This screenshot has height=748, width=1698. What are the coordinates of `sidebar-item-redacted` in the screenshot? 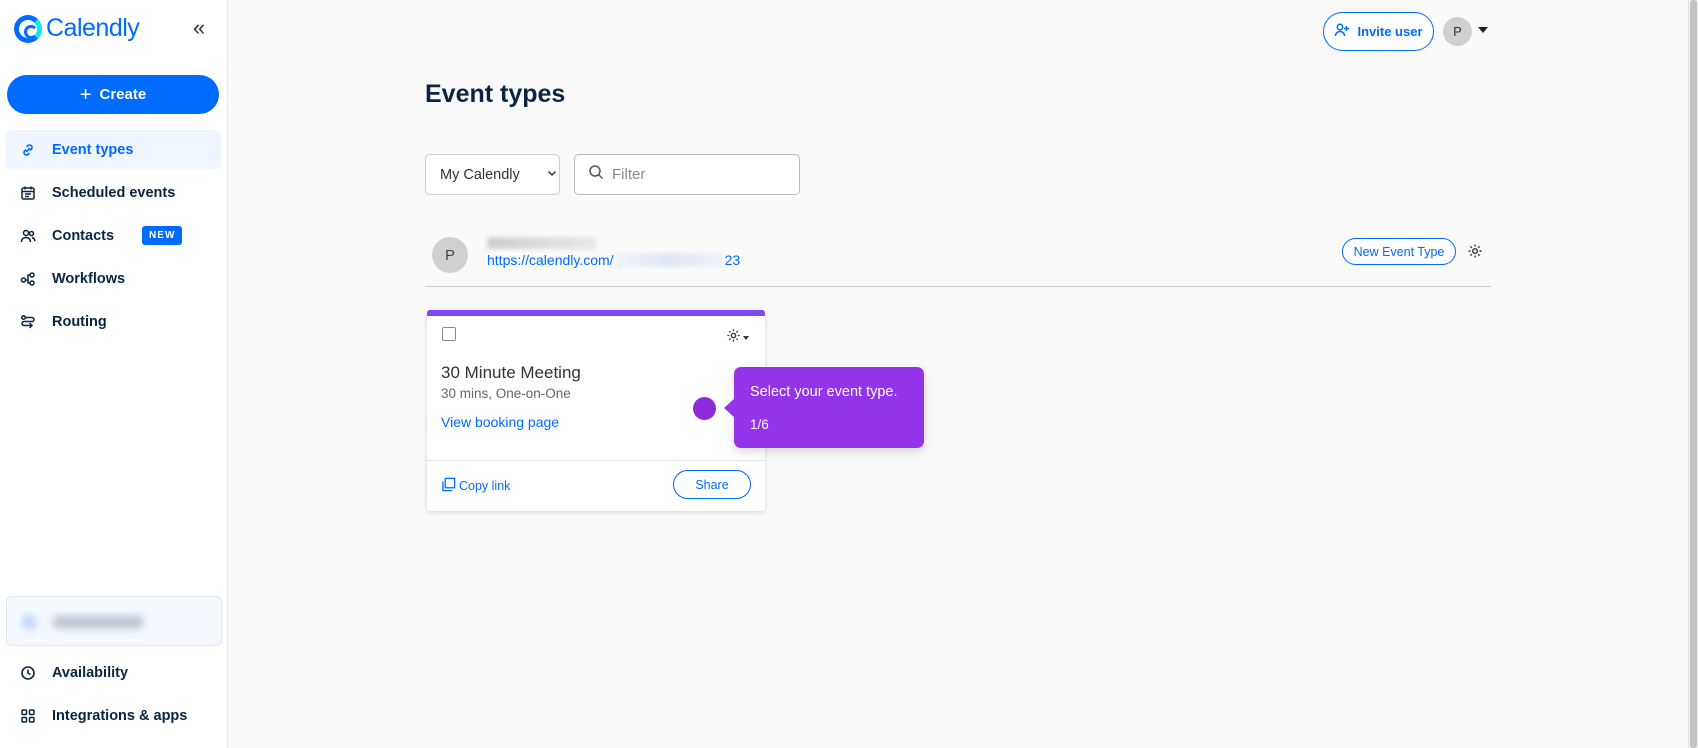 It's located at (114, 621).